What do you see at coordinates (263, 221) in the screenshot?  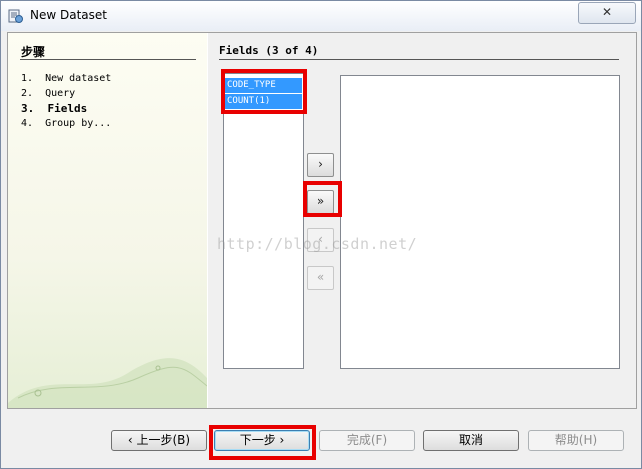 I see `available-fields-list: CODE_TYPE COUNT(1)` at bounding box center [263, 221].